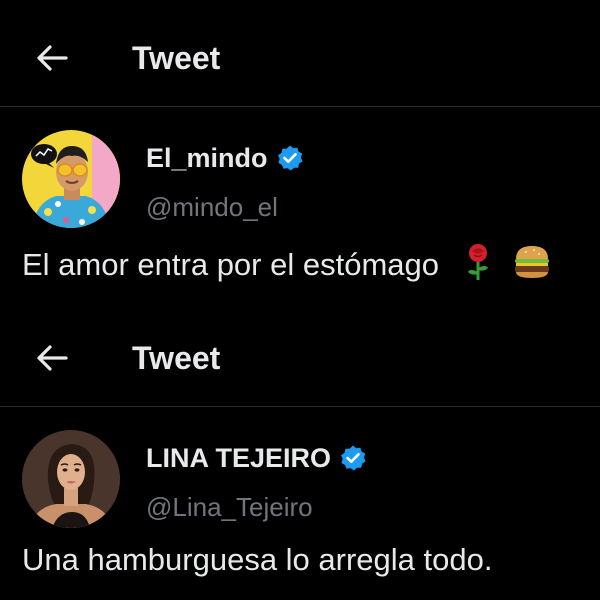 Image resolution: width=600 pixels, height=600 pixels. Describe the element at coordinates (212, 207) in the screenshot. I see `author-handle: @mindo_el` at that location.